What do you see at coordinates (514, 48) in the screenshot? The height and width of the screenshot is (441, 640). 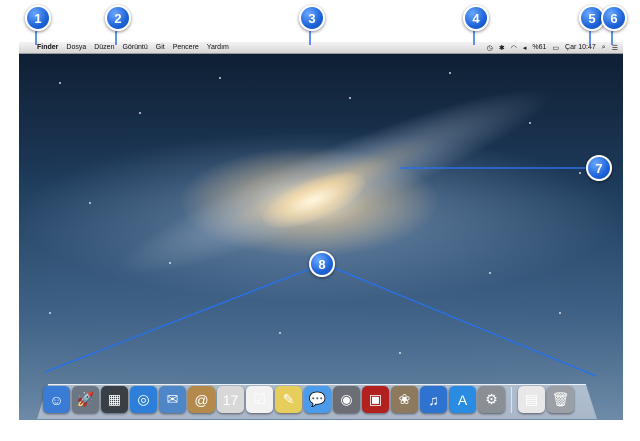 I see `wifi-icon: ◠` at bounding box center [514, 48].